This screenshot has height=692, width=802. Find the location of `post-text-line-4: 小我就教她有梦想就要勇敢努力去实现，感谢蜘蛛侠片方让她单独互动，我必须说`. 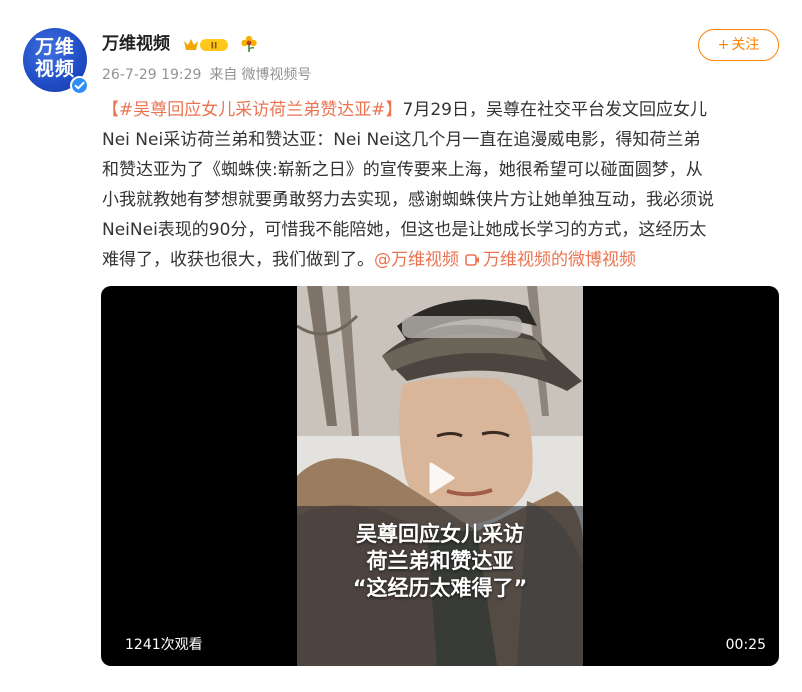

post-text-line-4: 小我就教她有梦想就要勇敢努力去实现，感谢蜘蛛侠片方让她单独互动，我必须说 is located at coordinates (408, 200).